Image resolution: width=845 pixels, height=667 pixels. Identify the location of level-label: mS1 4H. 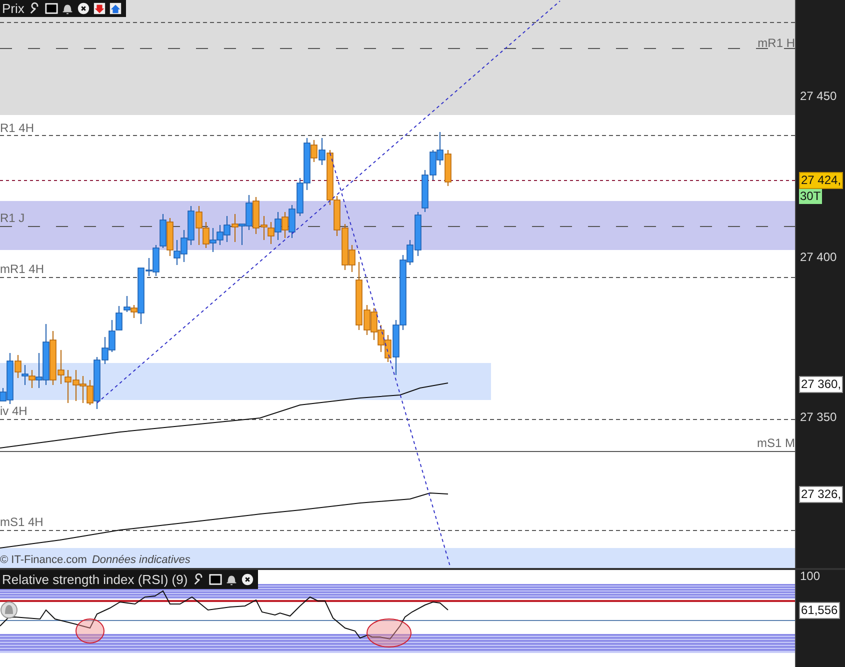
(22, 522).